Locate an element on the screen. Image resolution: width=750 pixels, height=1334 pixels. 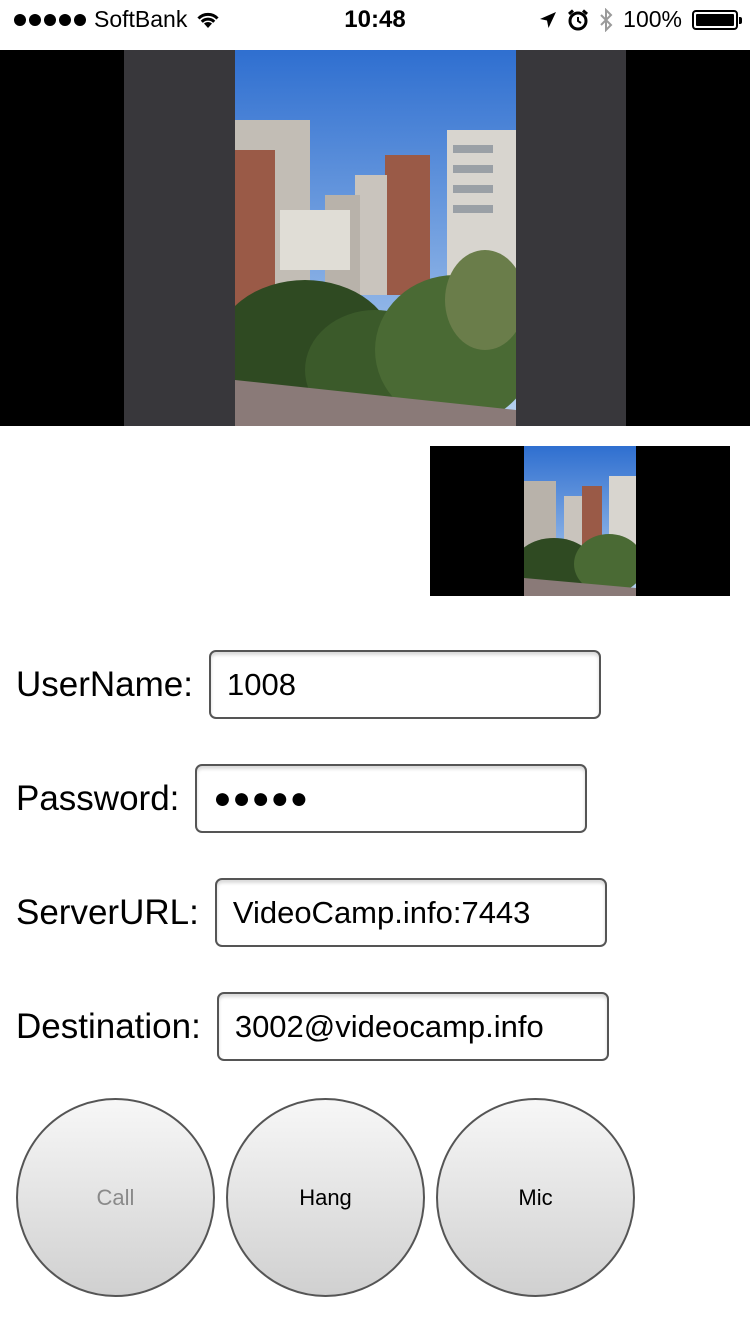
server-url-row: ServerURL: VideoCamp.info:7443 is located at coordinates (311, 912).